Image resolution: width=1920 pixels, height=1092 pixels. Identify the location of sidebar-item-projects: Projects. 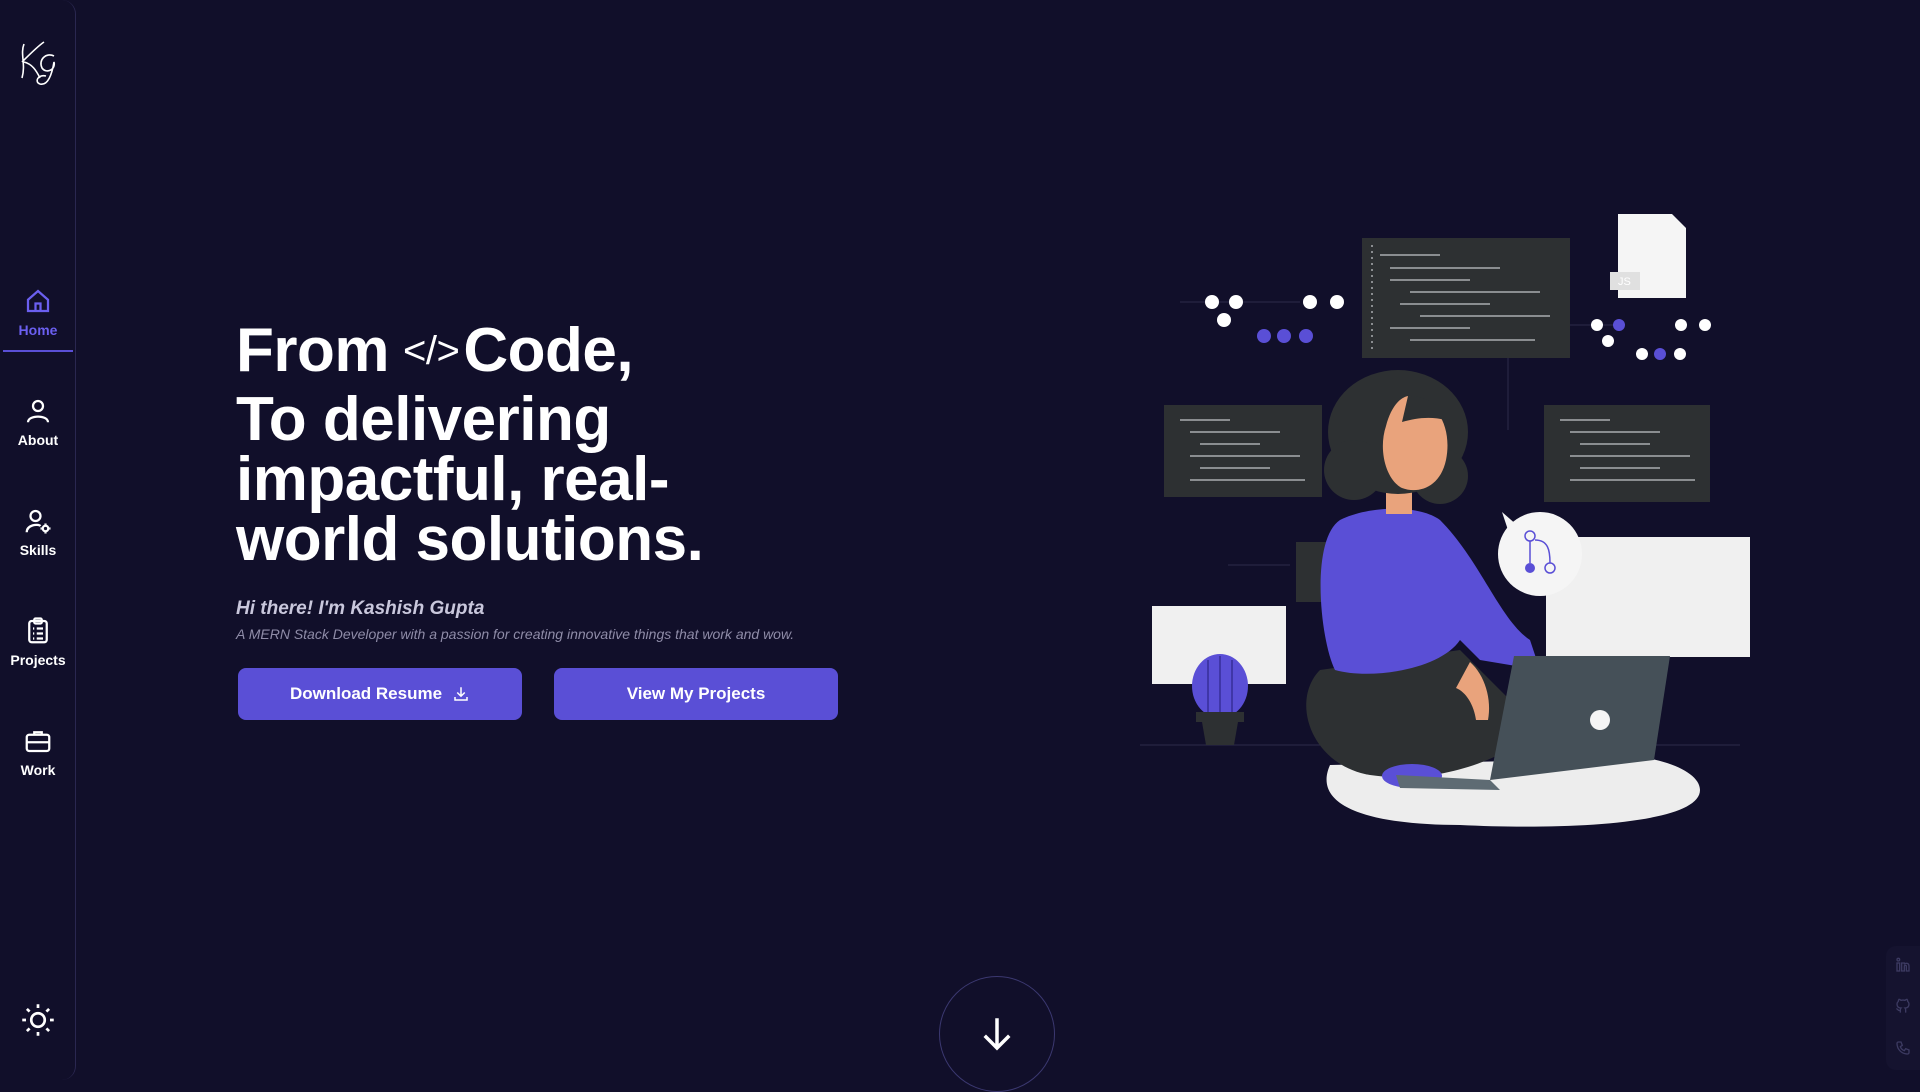
(38, 642).